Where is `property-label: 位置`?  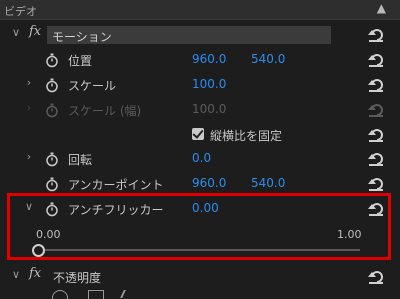
property-label: 位置 is located at coordinates (80, 61).